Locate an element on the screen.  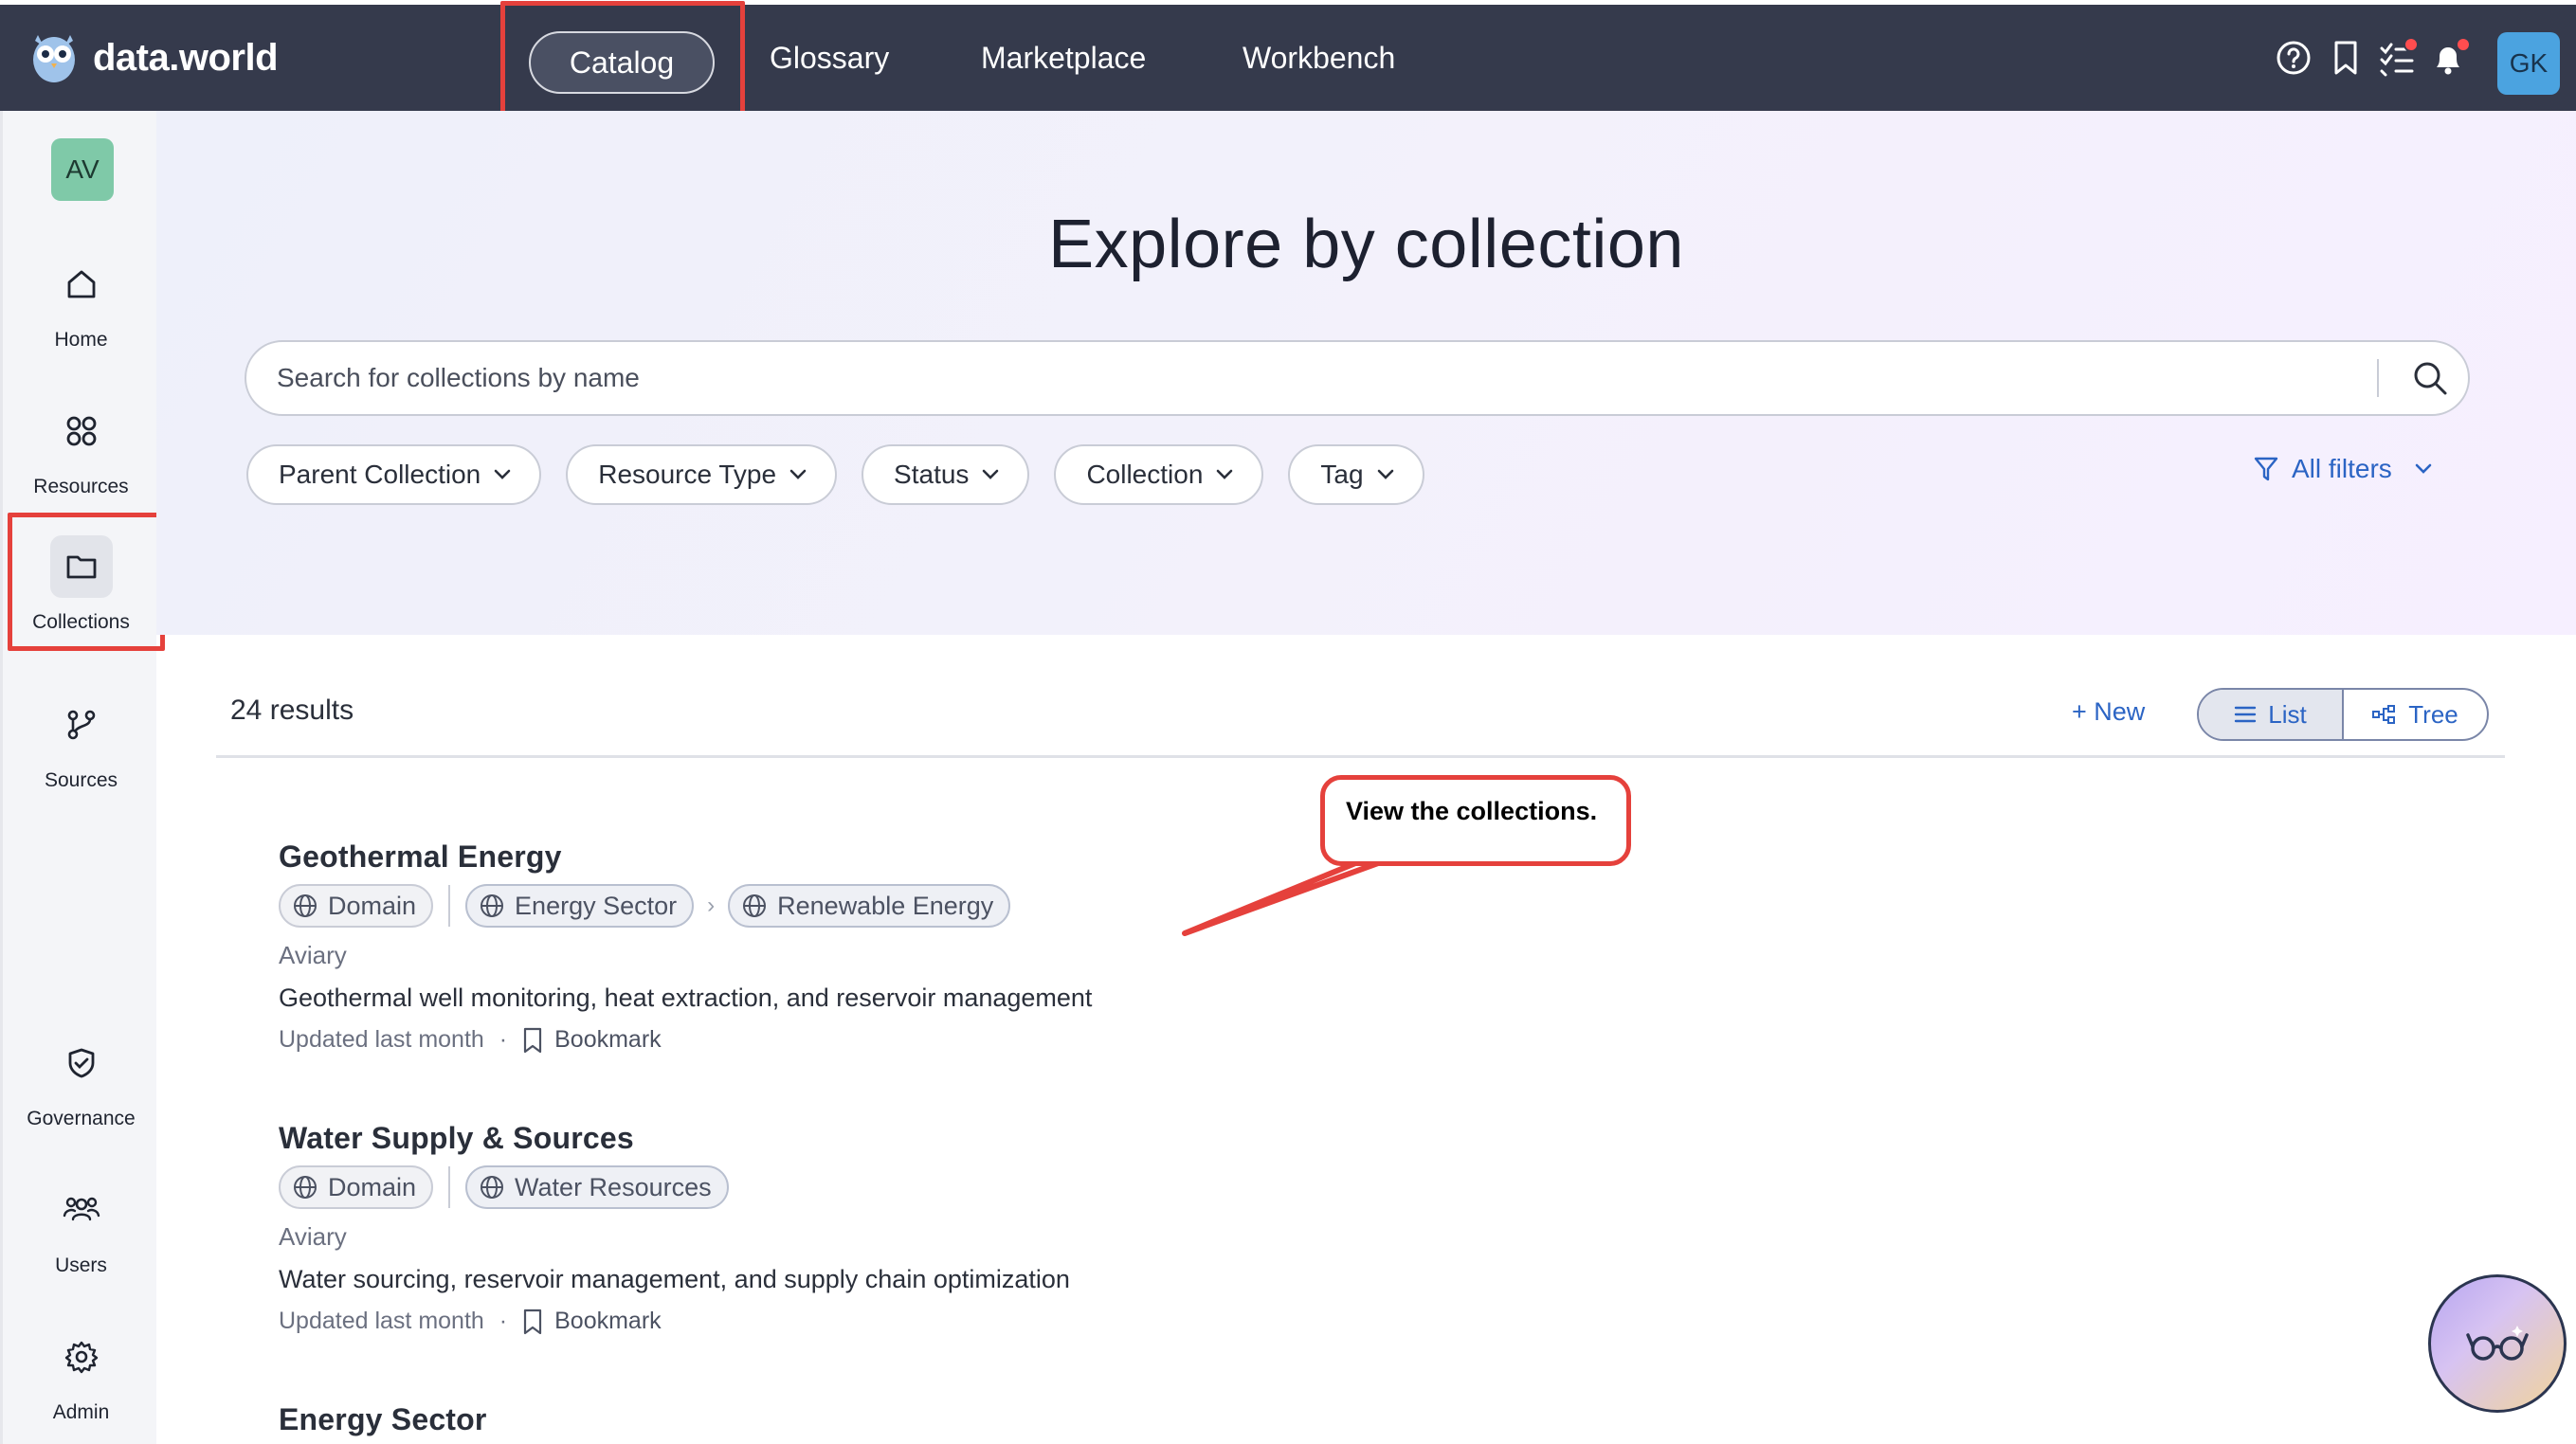
filter-parent-collection: Parent Collection is located at coordinates (394, 474).